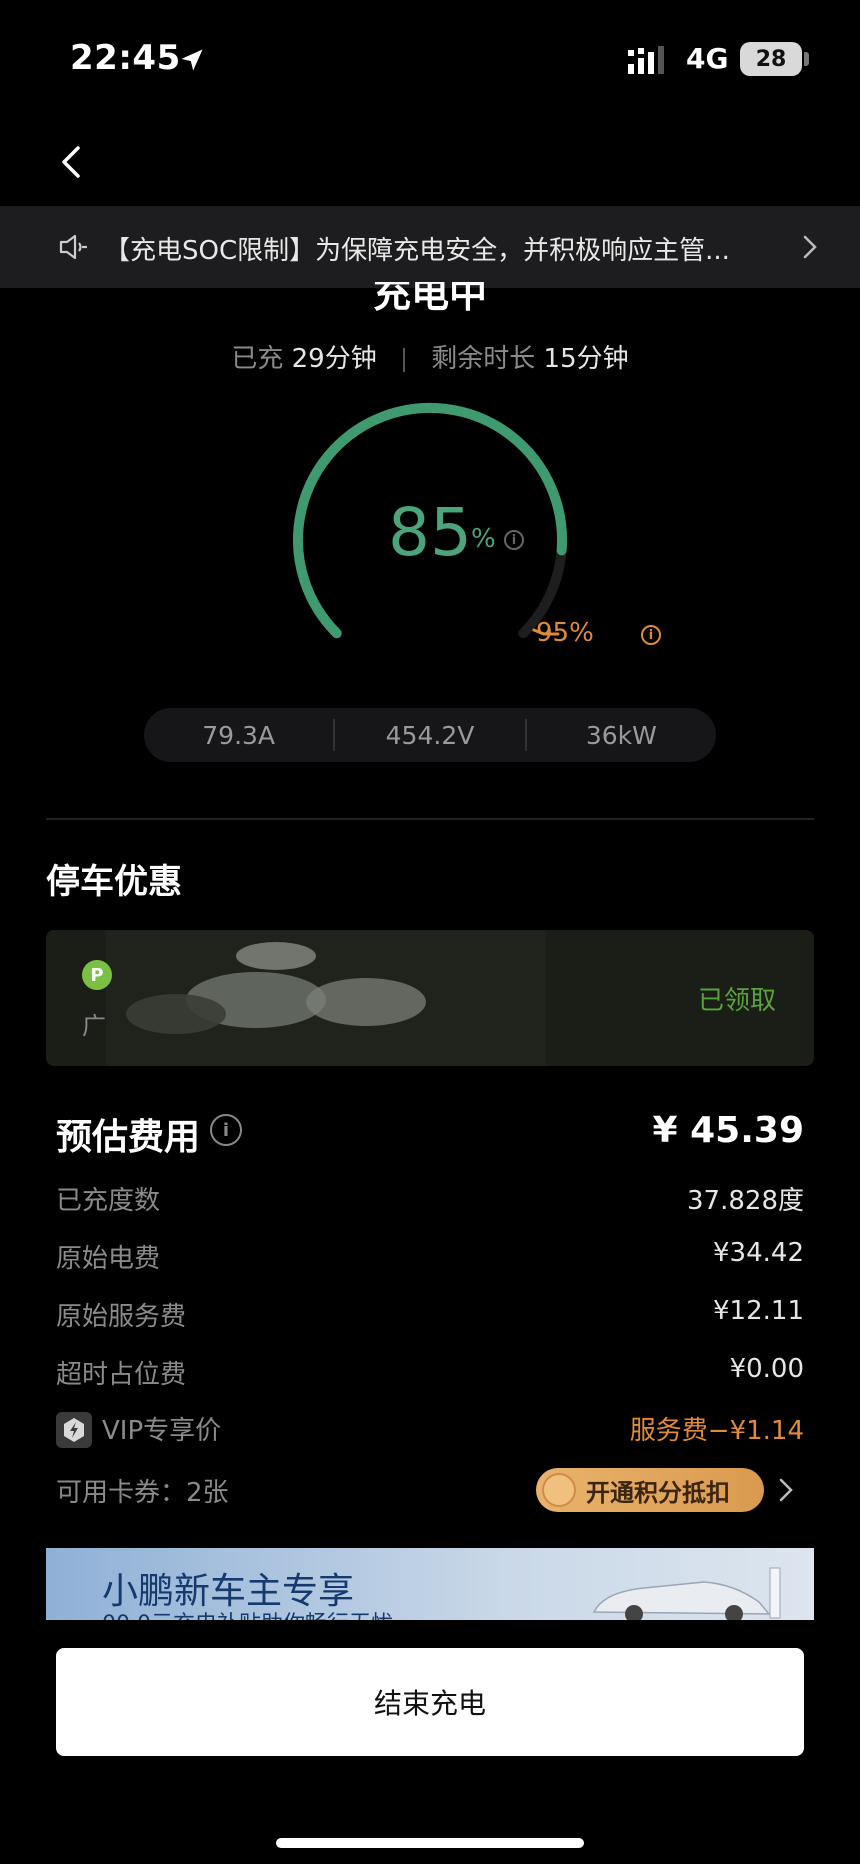 This screenshot has height=1864, width=860. Describe the element at coordinates (758, 1311) in the screenshot. I see `fee-row-value: ¥12.11` at that location.